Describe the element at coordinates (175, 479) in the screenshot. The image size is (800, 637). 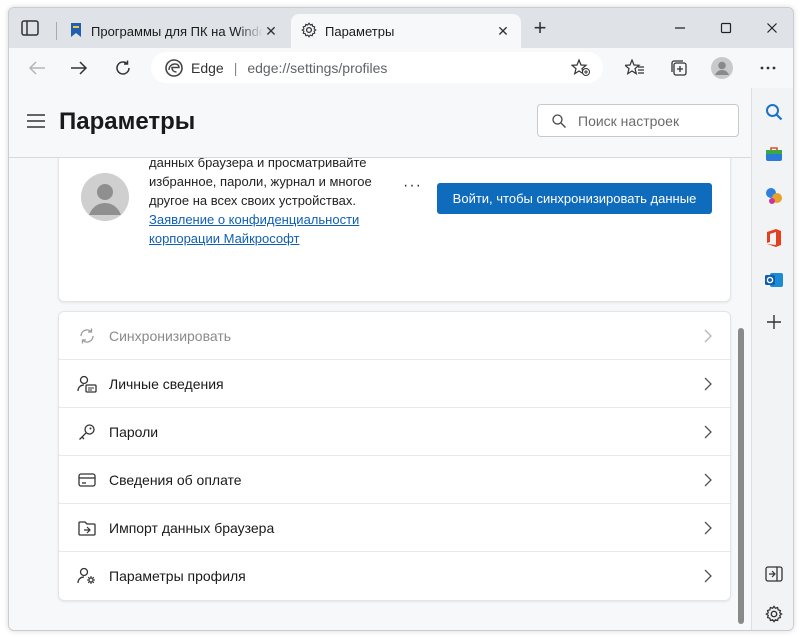
I see `settings-item-label: Сведения об оплате` at that location.